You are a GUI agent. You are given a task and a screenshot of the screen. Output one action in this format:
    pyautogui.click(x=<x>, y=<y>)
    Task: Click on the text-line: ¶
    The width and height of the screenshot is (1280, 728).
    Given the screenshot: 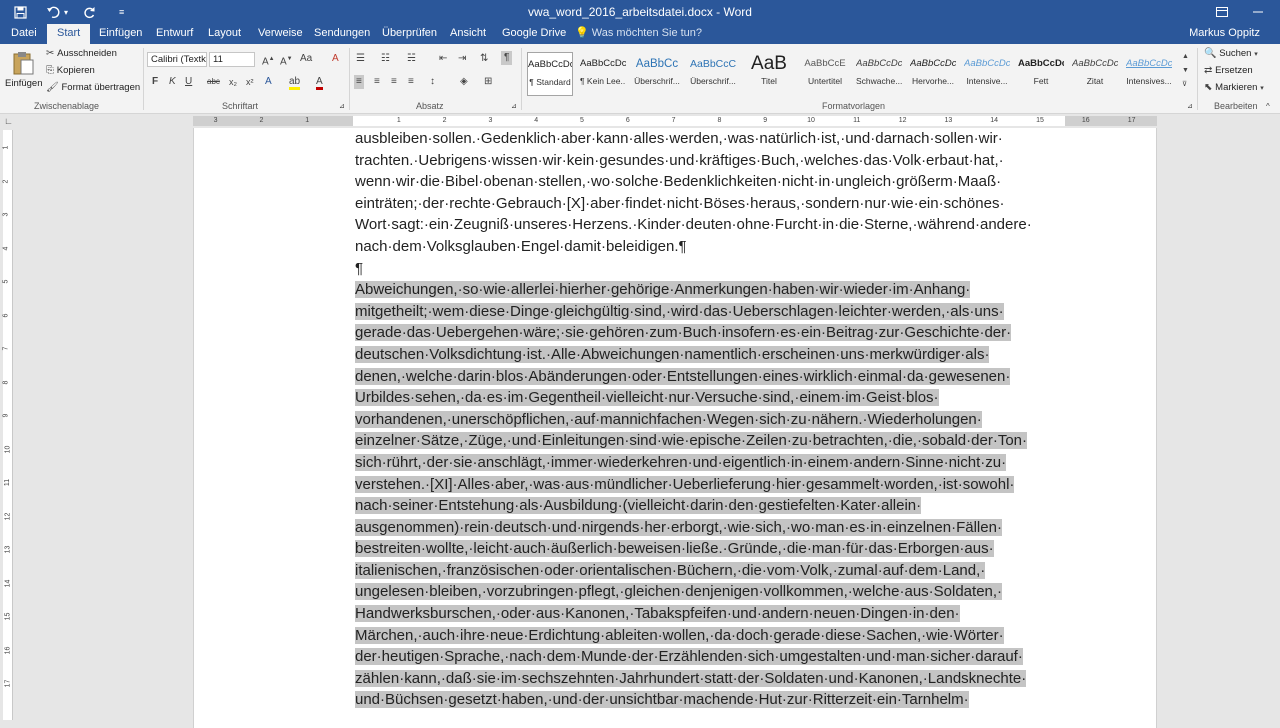 What is the action you would take?
    pyautogui.click(x=715, y=269)
    